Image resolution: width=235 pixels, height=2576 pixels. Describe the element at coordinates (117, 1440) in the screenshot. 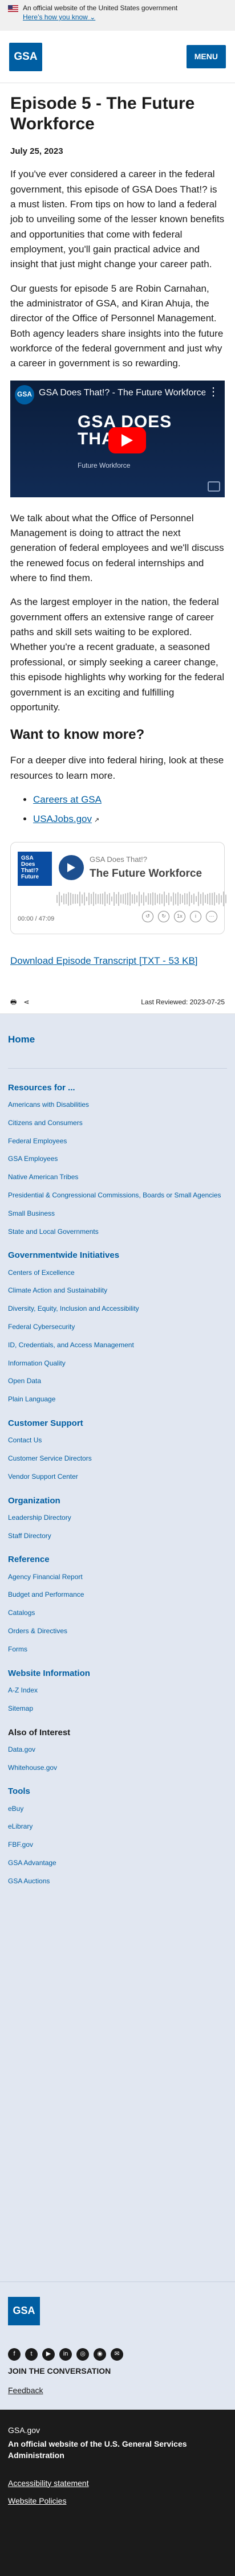

I see `sidenav-item: Contact Us` at that location.